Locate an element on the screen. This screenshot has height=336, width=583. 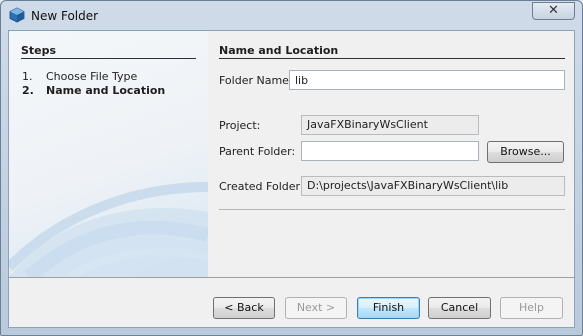
parent-folder-input is located at coordinates (390, 151).